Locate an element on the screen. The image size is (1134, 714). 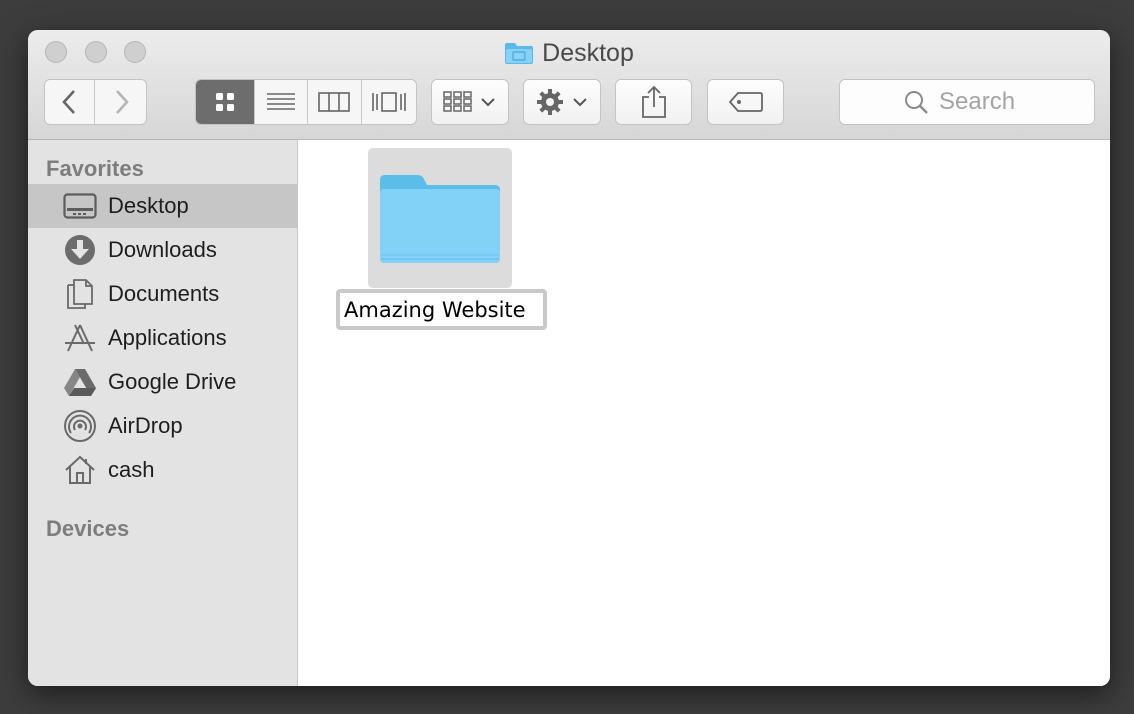
share-icon is located at coordinates (653, 101).